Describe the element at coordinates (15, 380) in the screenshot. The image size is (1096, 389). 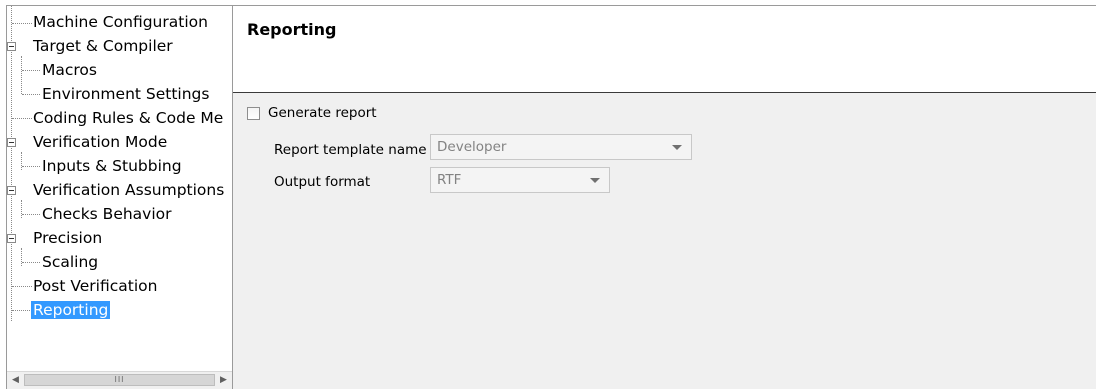
I see `scroll-left-arrow-icon: ◀` at that location.